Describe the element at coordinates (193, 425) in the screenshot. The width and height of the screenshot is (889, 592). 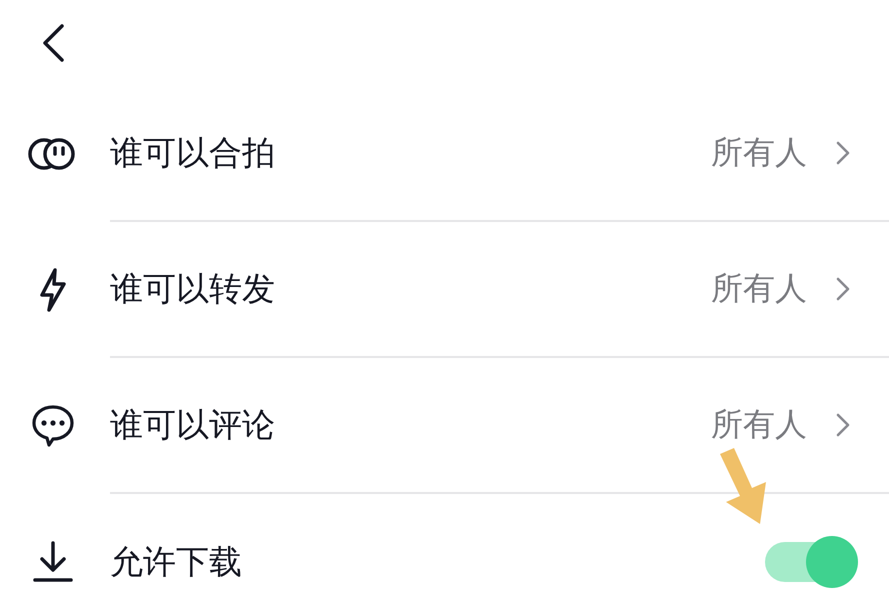
I see `setting-label: 谁可以评论` at that location.